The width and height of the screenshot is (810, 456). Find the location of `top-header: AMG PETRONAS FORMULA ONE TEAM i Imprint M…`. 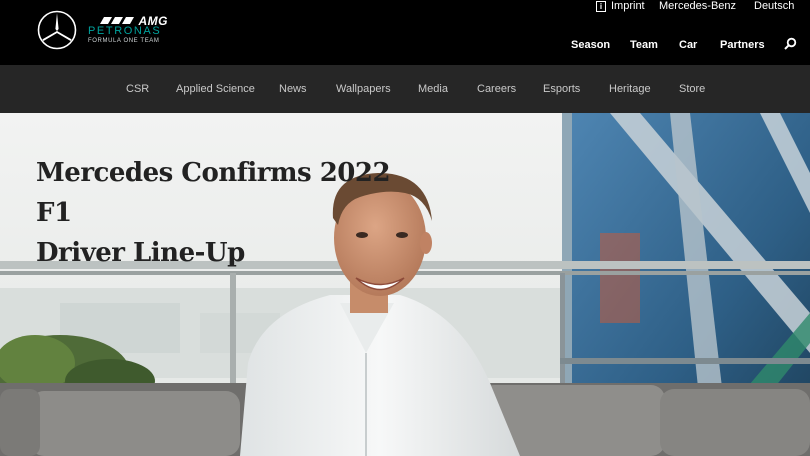

top-header: AMG PETRONAS FORMULA ONE TEAM i Imprint M… is located at coordinates (405, 32).